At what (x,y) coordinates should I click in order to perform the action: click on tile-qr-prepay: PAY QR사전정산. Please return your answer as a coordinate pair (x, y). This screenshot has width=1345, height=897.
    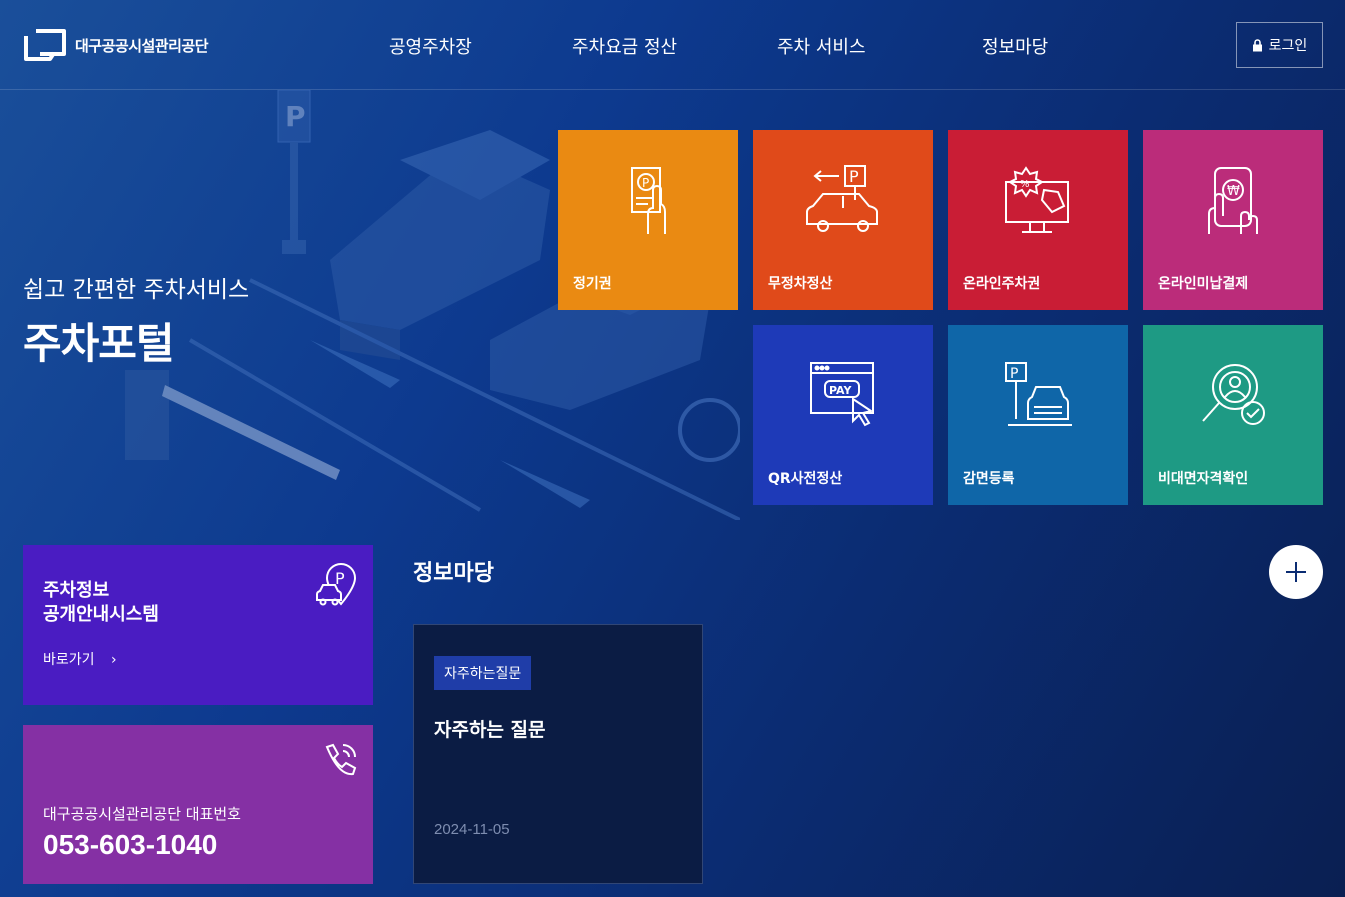
    Looking at the image, I should click on (843, 415).